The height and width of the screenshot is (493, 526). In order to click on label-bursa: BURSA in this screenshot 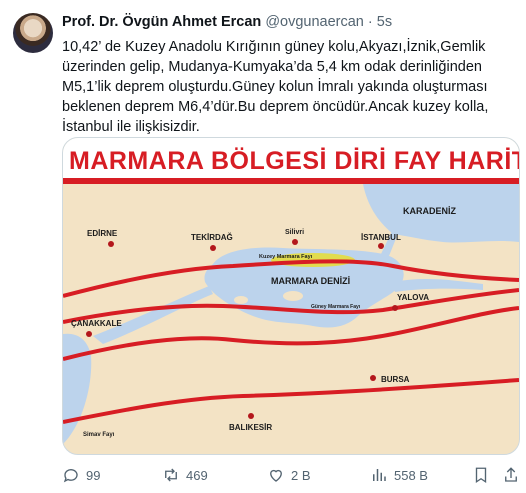, I will do `click(395, 379)`.